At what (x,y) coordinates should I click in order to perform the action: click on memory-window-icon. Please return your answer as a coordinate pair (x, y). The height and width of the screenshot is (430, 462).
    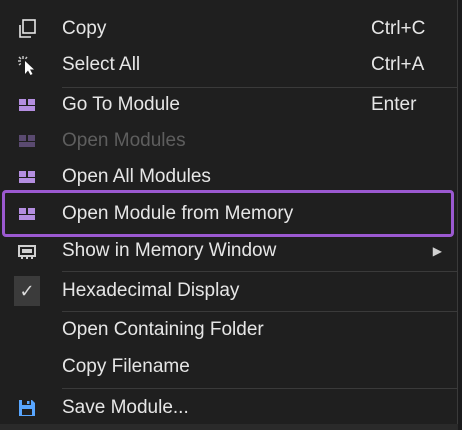
    Looking at the image, I should click on (27, 251).